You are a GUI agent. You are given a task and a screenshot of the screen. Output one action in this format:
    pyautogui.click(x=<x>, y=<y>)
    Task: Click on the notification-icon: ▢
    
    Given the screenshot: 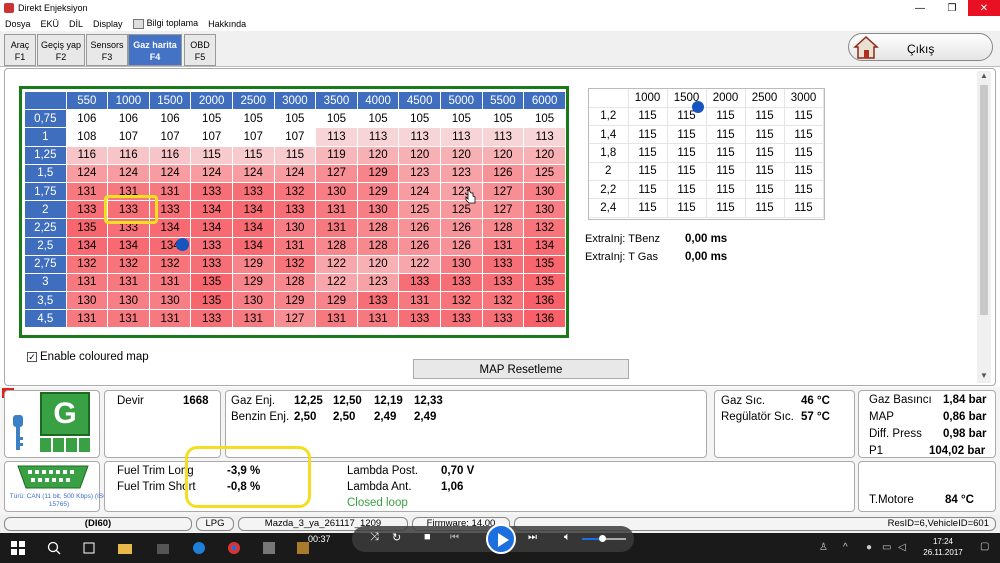 What is the action you would take?
    pyautogui.click(x=984, y=546)
    